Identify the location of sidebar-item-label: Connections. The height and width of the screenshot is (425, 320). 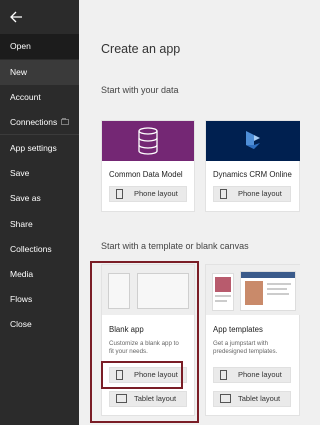
(34, 122).